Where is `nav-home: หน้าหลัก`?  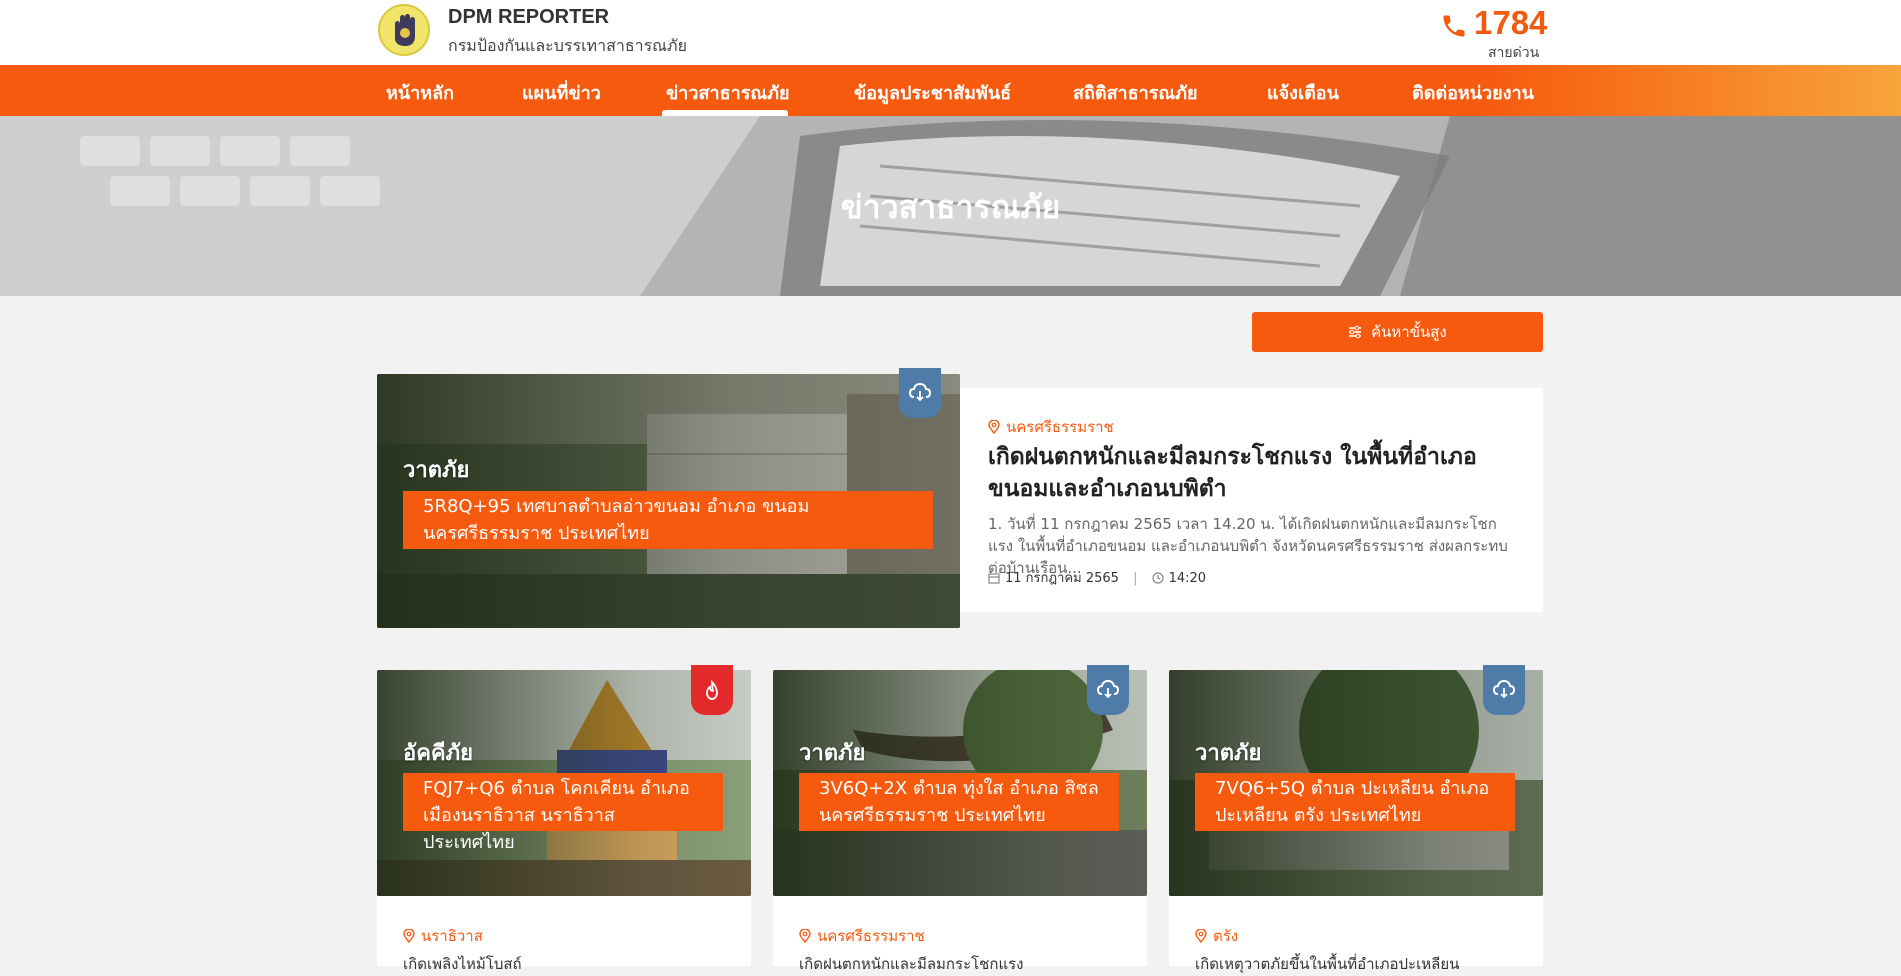
nav-home: หน้าหลัก is located at coordinates (420, 92).